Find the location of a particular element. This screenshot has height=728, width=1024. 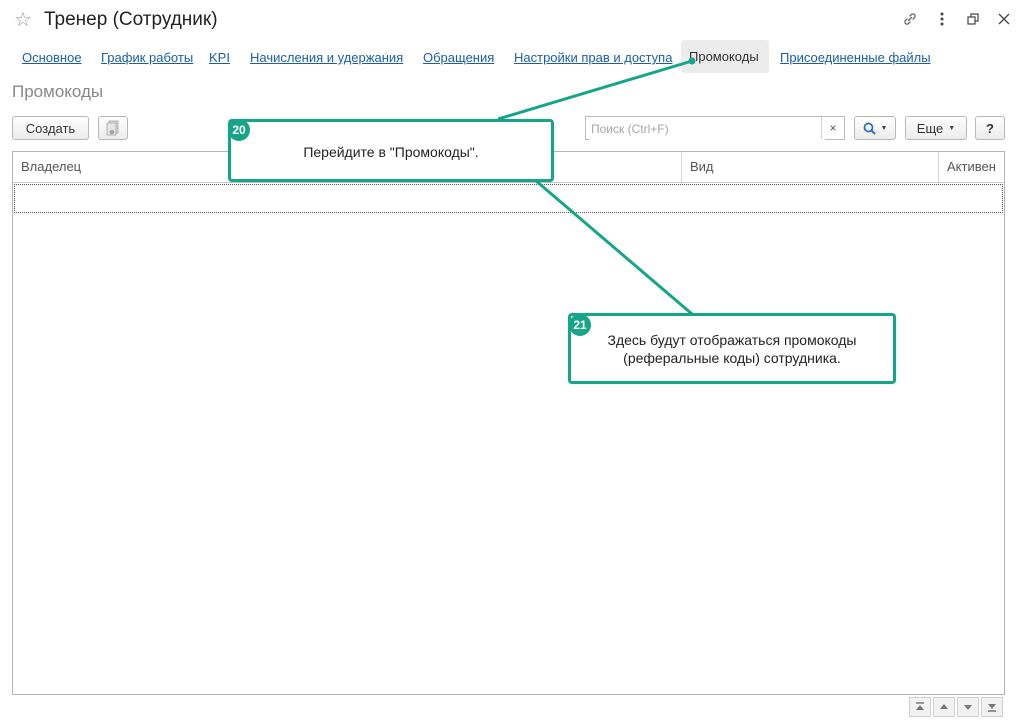

callout-21-badge: 21 is located at coordinates (580, 325).